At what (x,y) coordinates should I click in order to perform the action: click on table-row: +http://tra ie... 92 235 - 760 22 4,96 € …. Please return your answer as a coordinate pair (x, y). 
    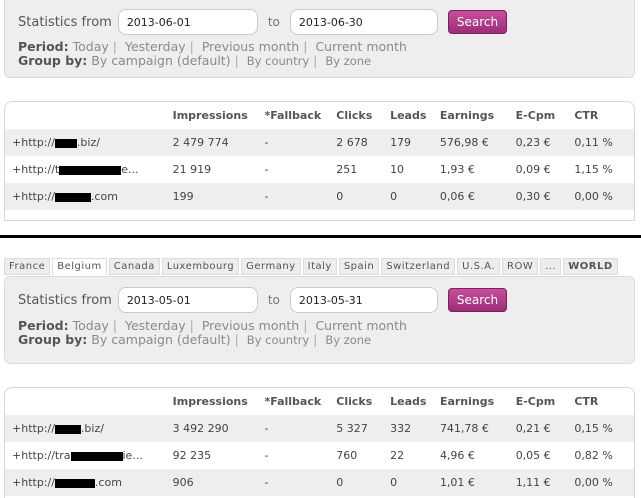
    Looking at the image, I should click on (319, 455).